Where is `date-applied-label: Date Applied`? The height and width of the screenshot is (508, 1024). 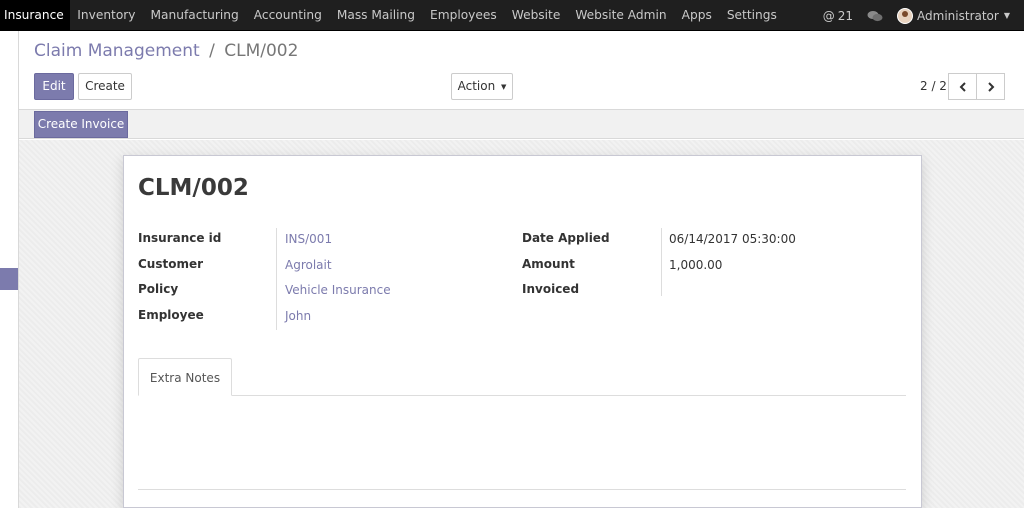
date-applied-label: Date Applied is located at coordinates (566, 238).